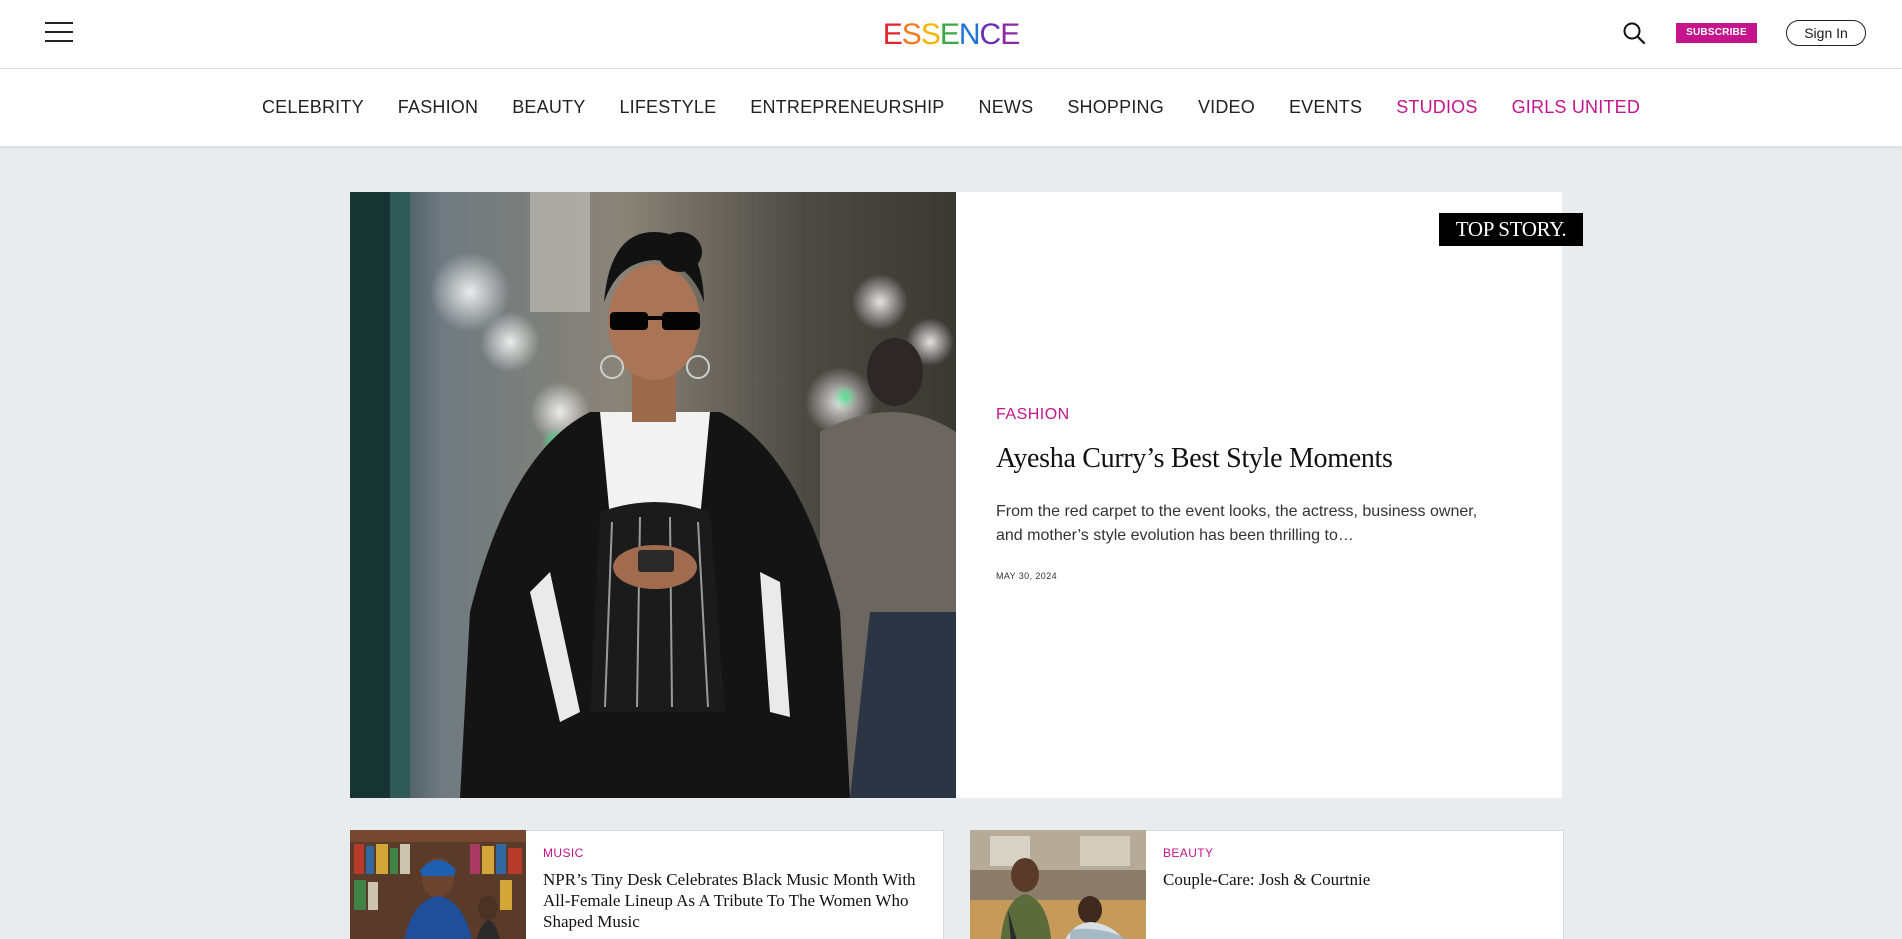 This screenshot has height=939, width=1902. I want to click on nav-item-fashion: FASHION, so click(438, 107).